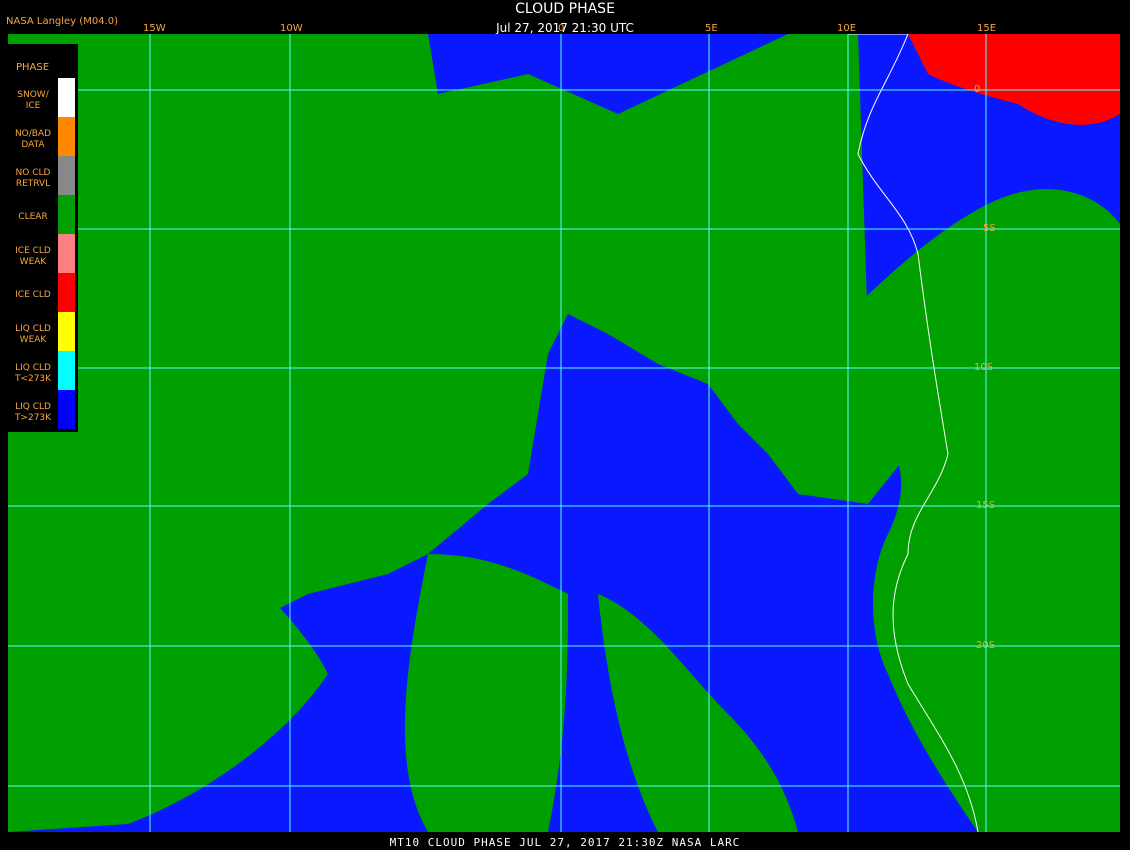 The width and height of the screenshot is (1130, 850). I want to click on lat-label-15s: 15S, so click(986, 505).